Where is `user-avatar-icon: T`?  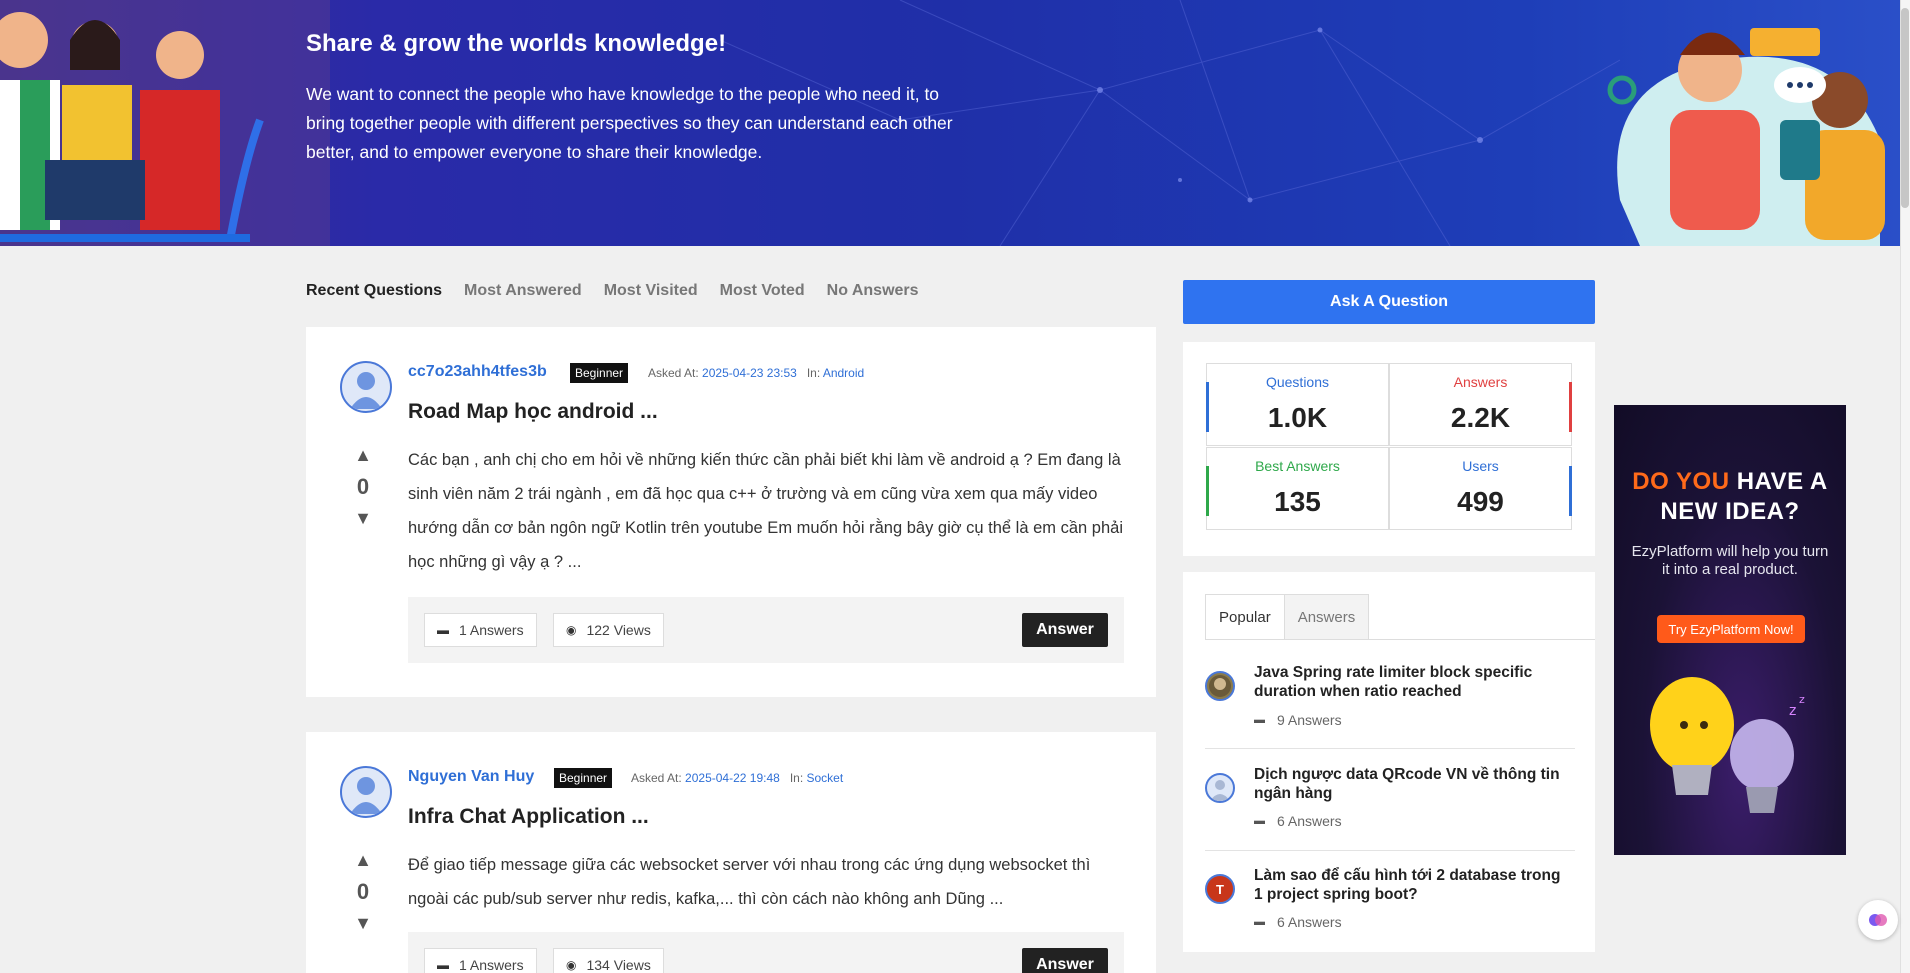
user-avatar-icon: T is located at coordinates (1220, 889).